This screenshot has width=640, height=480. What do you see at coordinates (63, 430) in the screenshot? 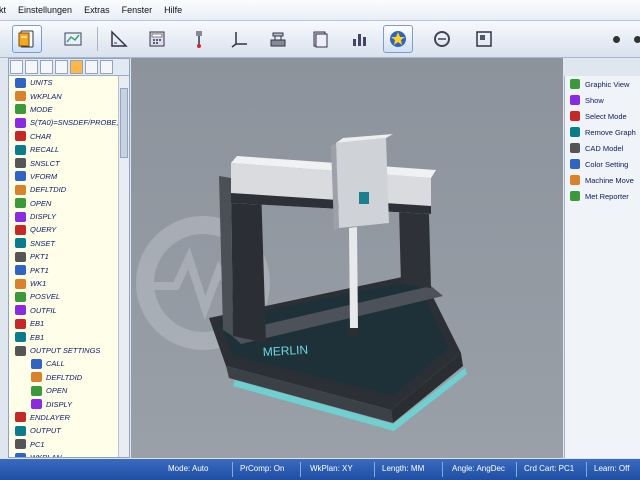
I see `command-item: OUTPUT` at bounding box center [63, 430].